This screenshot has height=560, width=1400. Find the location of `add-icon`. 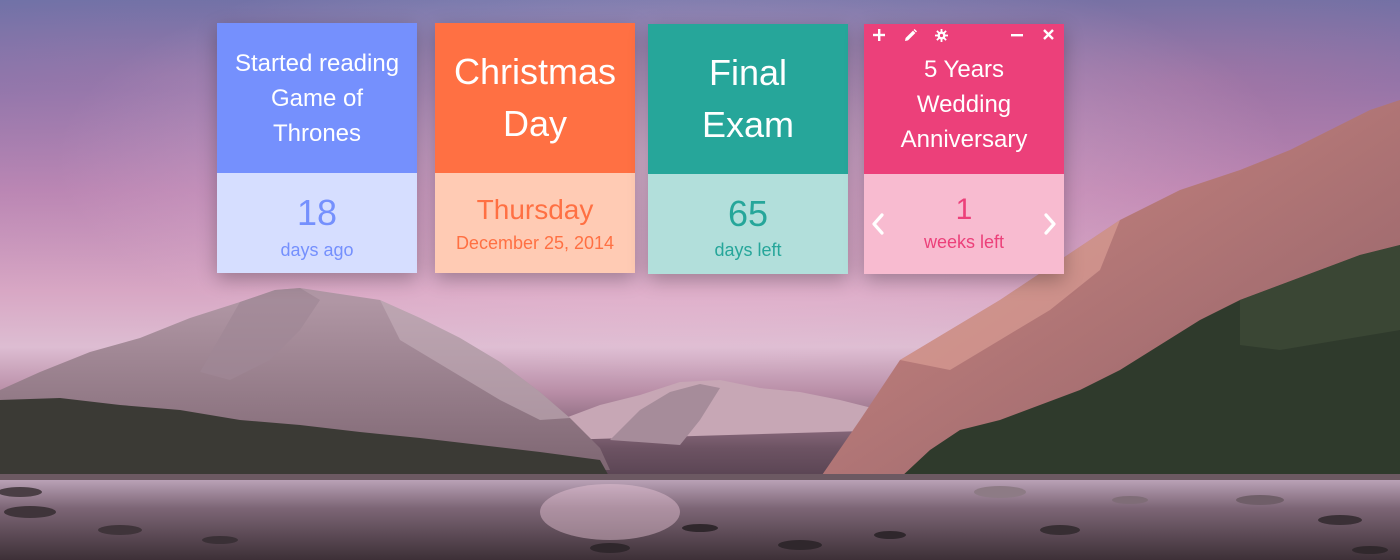

add-icon is located at coordinates (879, 36).